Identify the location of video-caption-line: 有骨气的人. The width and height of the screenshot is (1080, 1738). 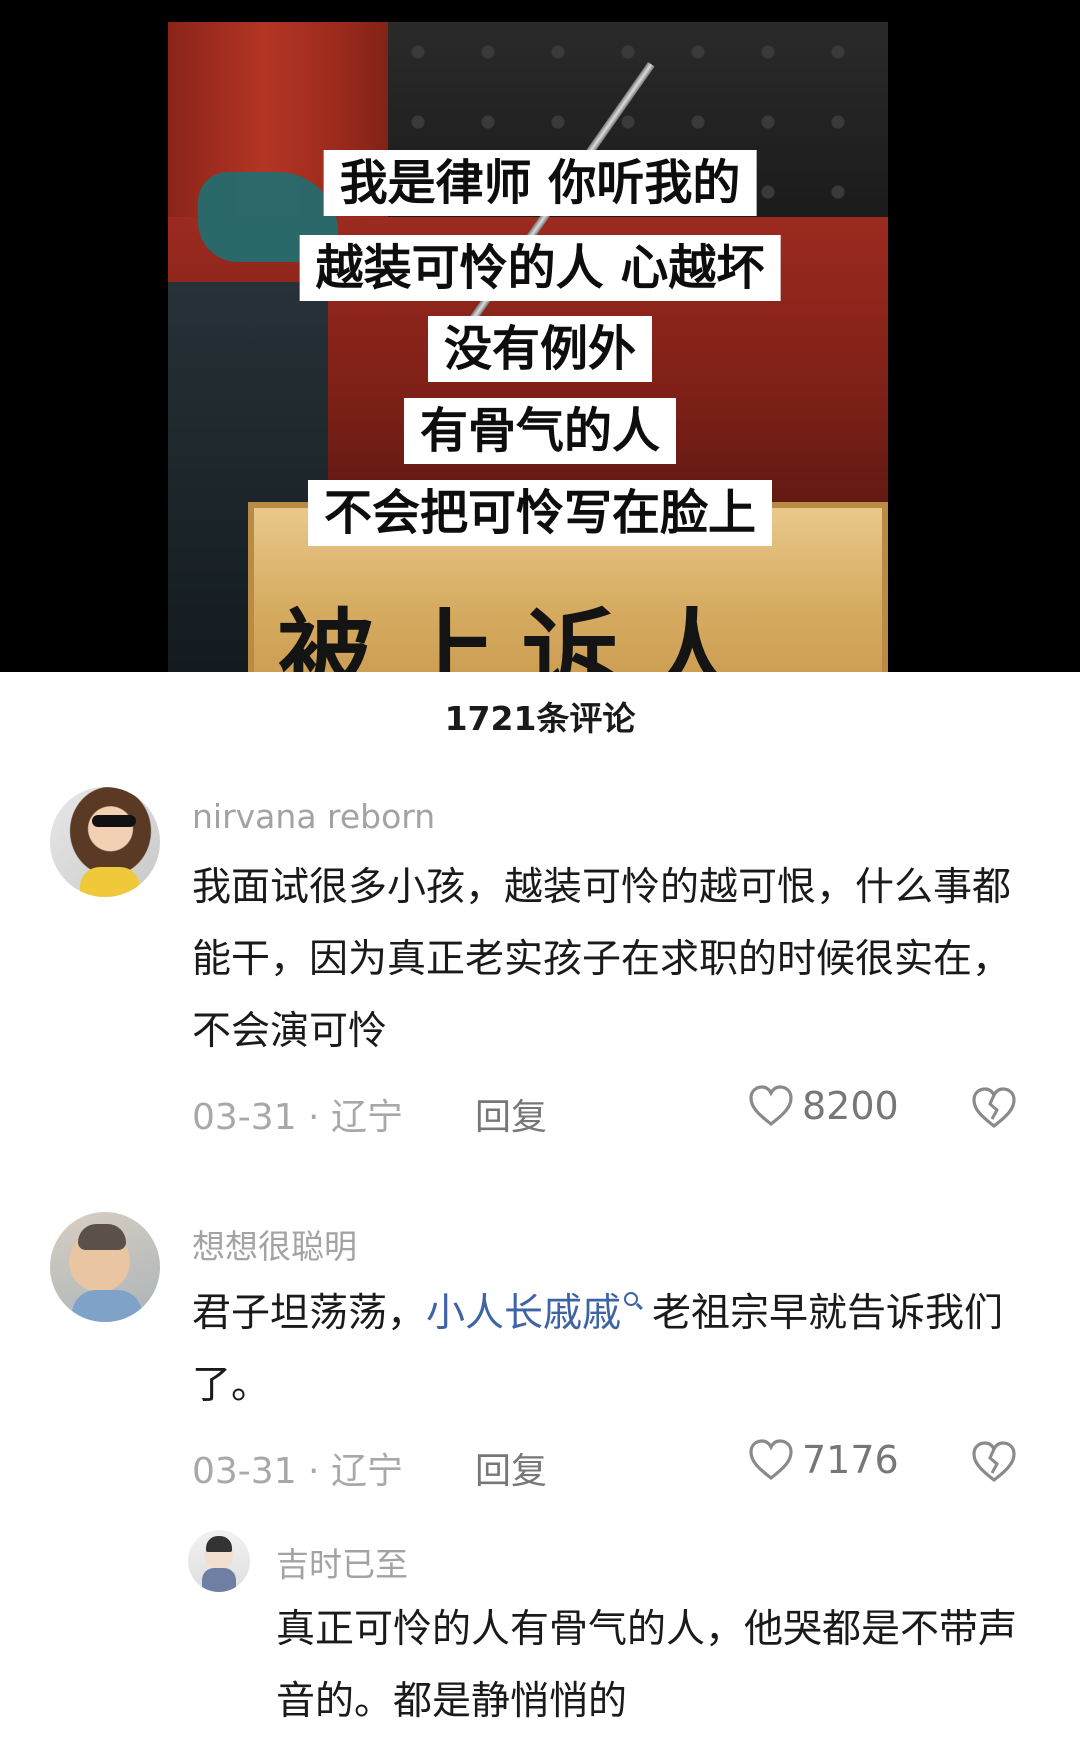
(540, 431).